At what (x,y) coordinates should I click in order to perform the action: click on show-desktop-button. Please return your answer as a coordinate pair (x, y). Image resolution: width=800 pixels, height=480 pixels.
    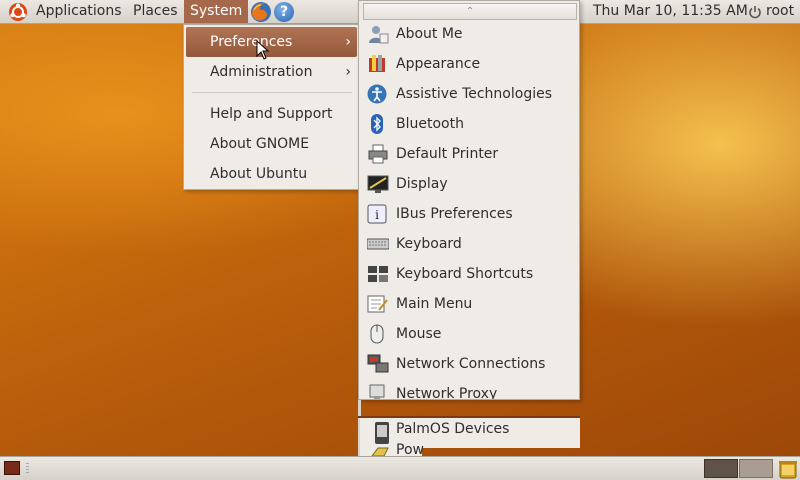
    Looking at the image, I should click on (12, 468).